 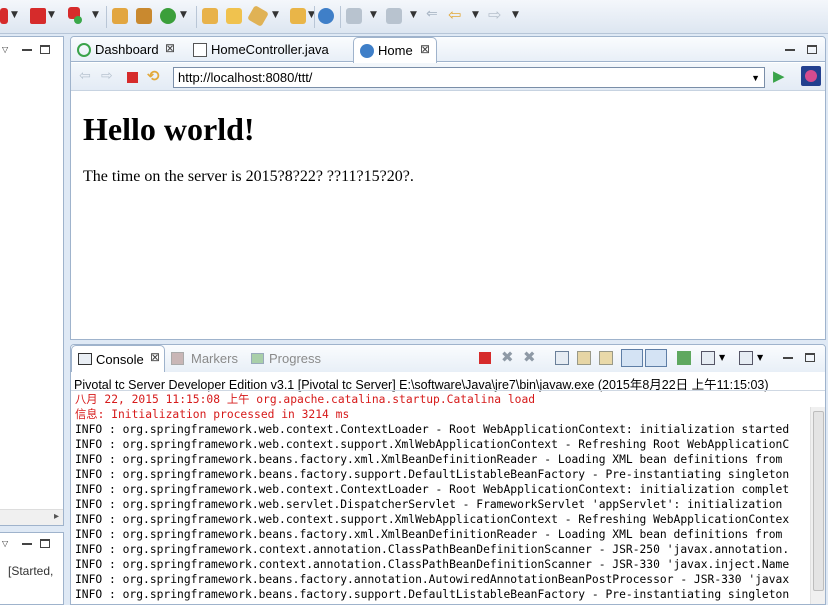 I want to click on word-wrap-icon, so click(x=606, y=358).